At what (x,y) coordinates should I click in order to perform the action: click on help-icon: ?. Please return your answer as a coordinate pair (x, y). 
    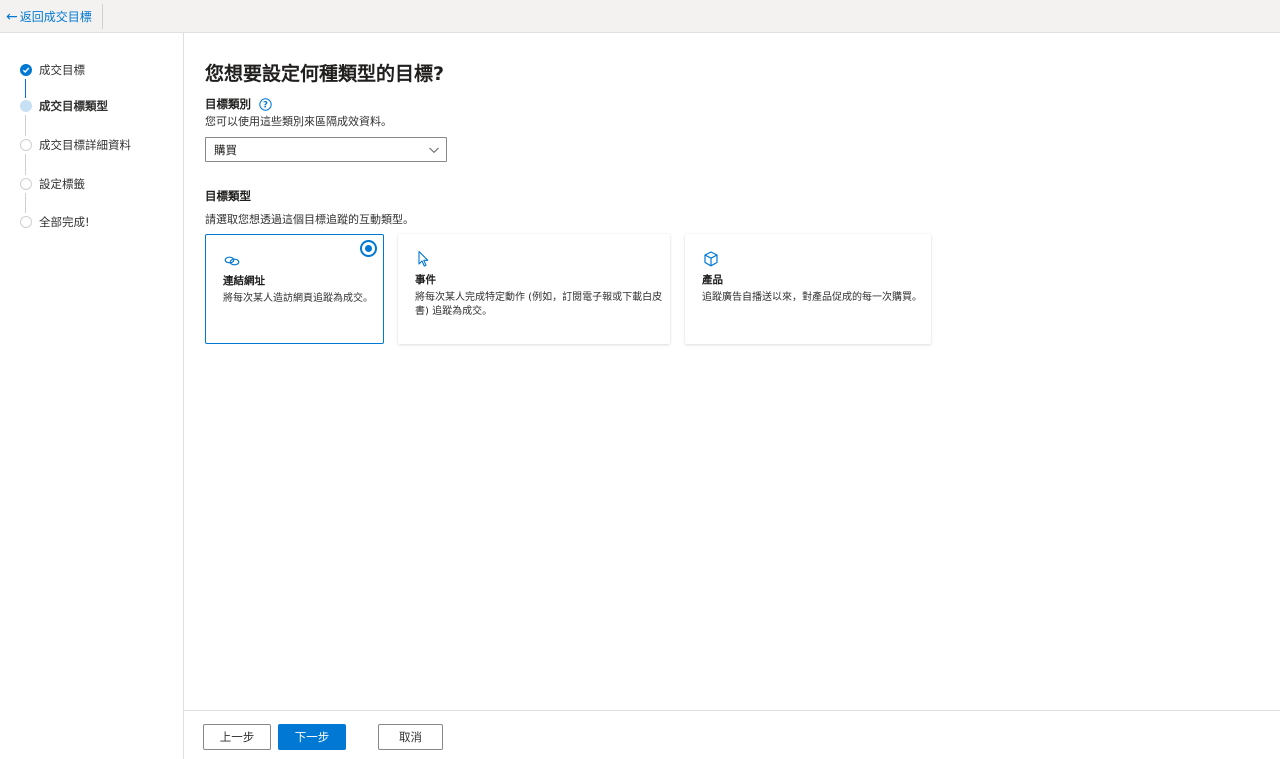
    Looking at the image, I should click on (265, 104).